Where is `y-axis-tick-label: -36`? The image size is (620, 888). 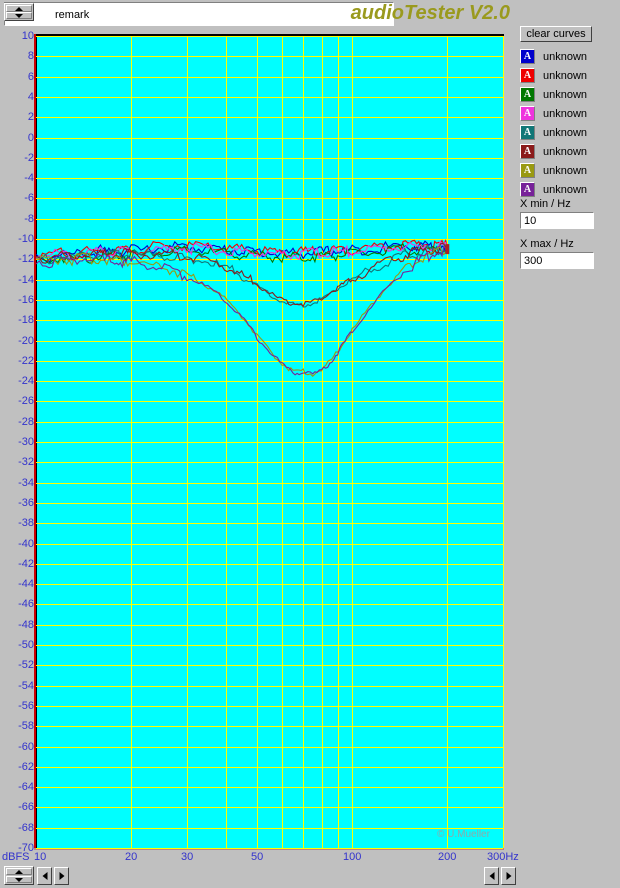 y-axis-tick-label: -36 is located at coordinates (26, 502).